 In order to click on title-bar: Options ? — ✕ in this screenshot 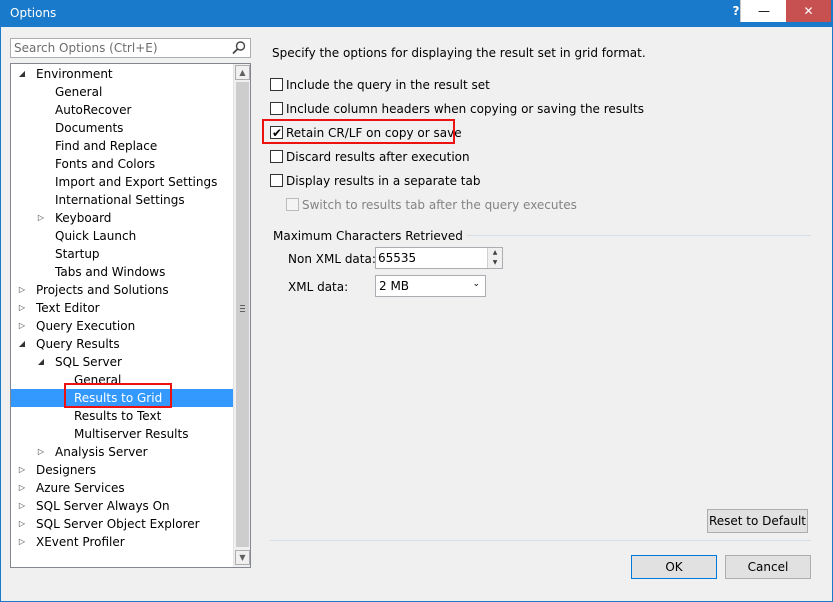, I will do `click(416, 13)`.